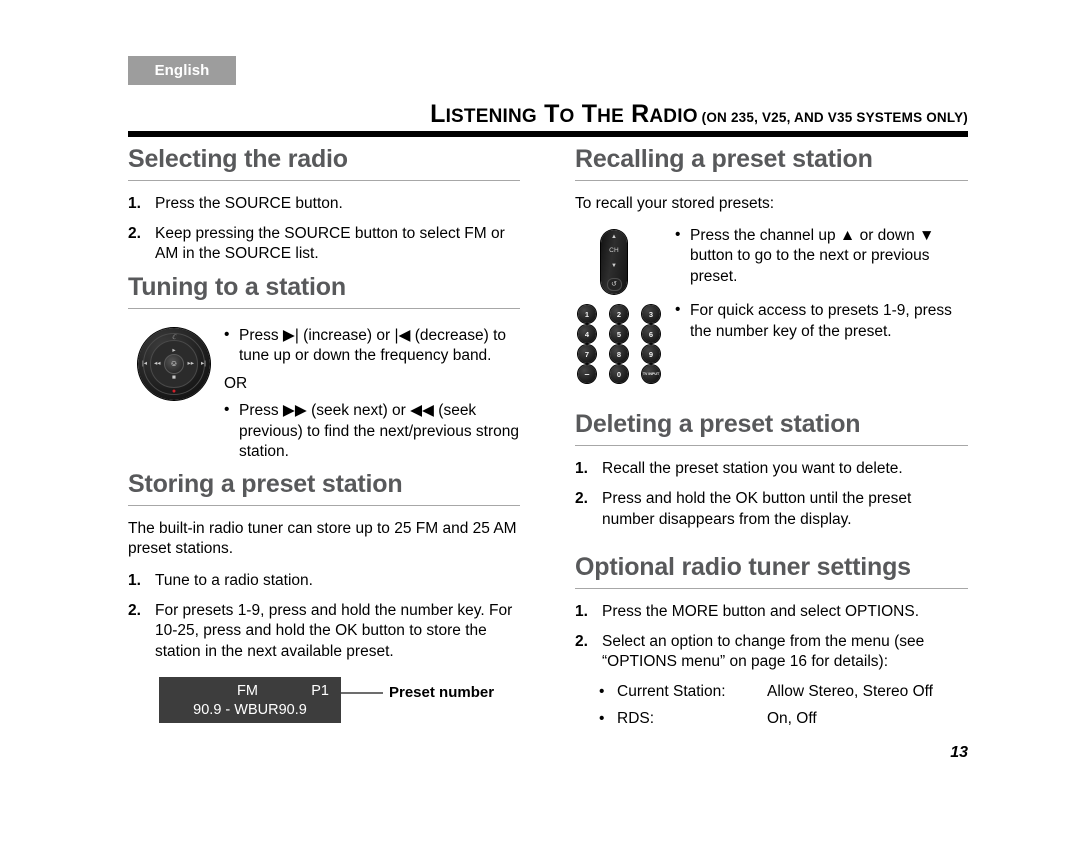 The height and width of the screenshot is (852, 1080). I want to click on heading-tuning-to-a-station: Tuning to a station, so click(237, 286).